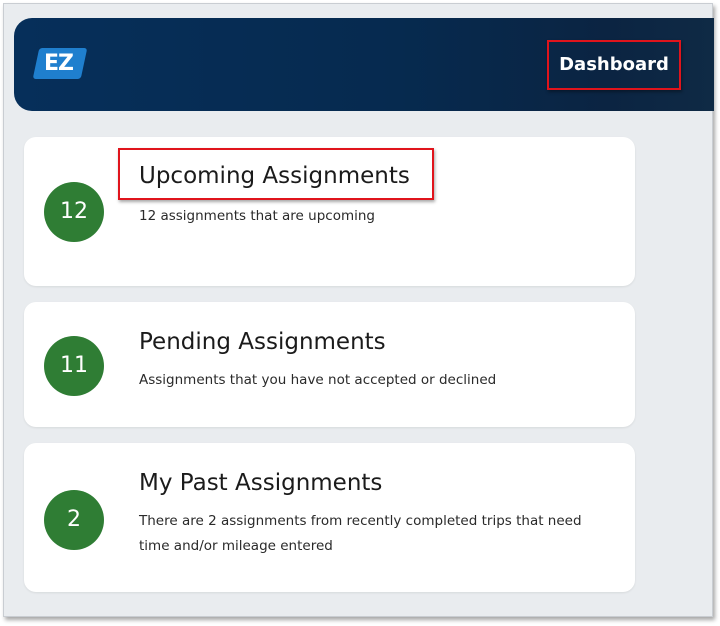 This screenshot has width=720, height=626. Describe the element at coordinates (74, 366) in the screenshot. I see `pending-count-badge: 11` at that location.